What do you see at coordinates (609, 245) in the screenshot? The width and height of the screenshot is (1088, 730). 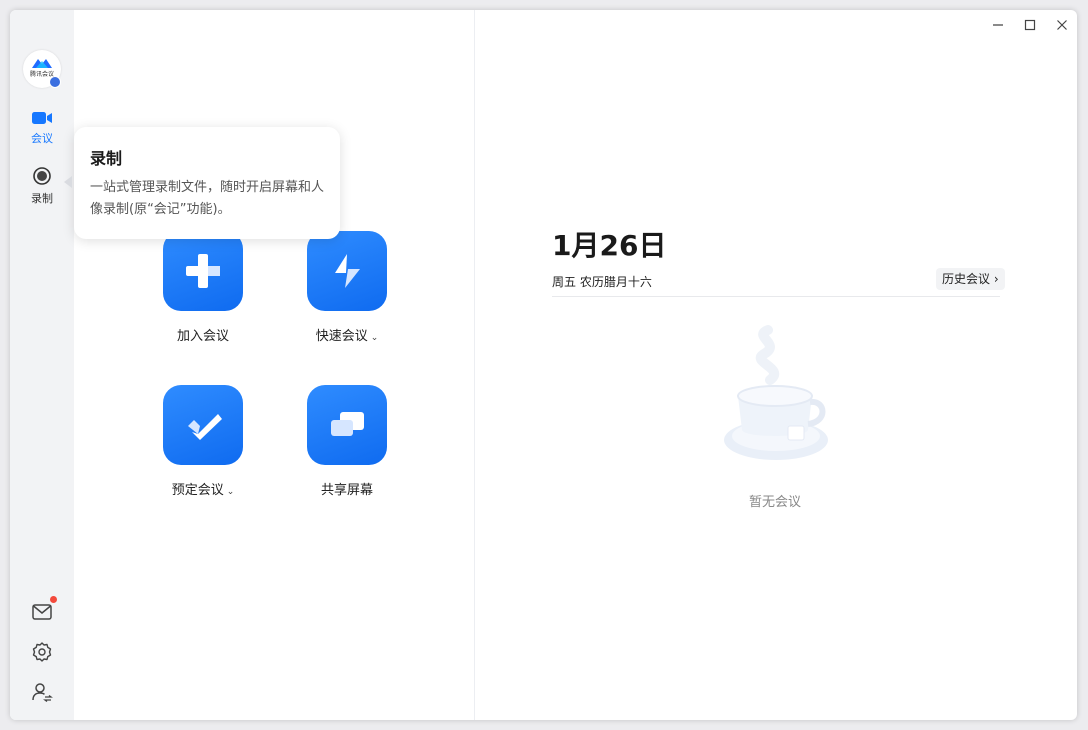 I see `date-heading: 1月26日` at bounding box center [609, 245].